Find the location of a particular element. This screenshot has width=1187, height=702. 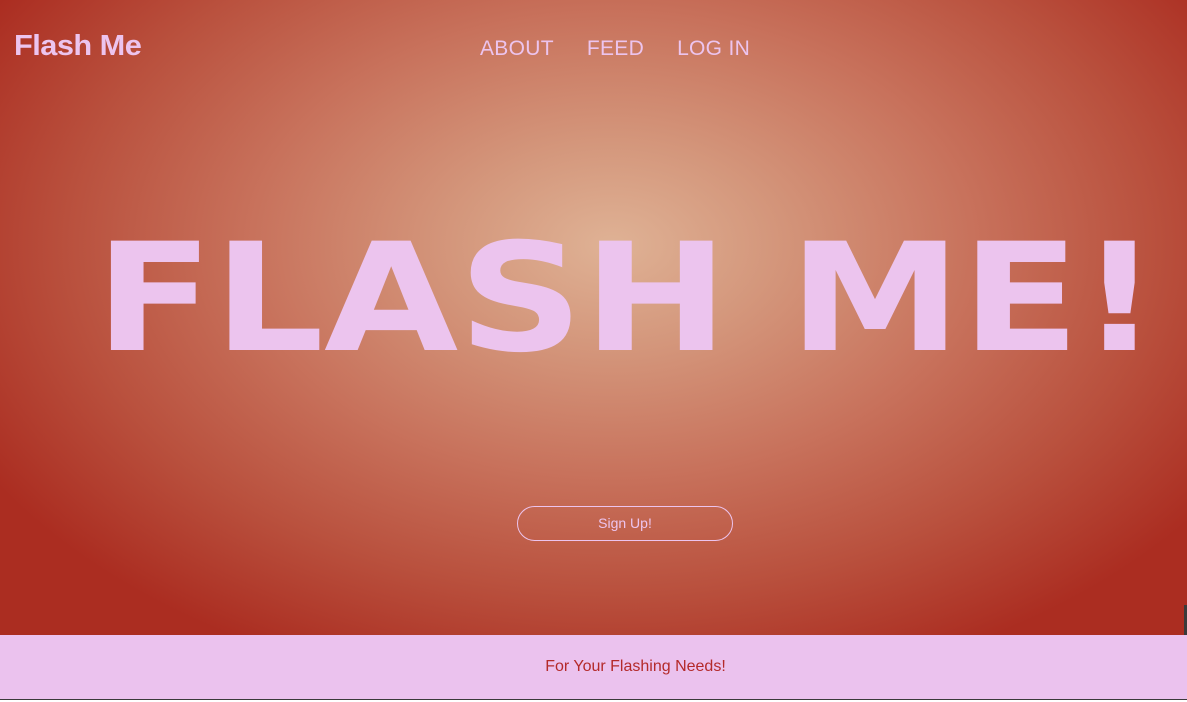

sign-up-button: Sign Up! is located at coordinates (625, 523).